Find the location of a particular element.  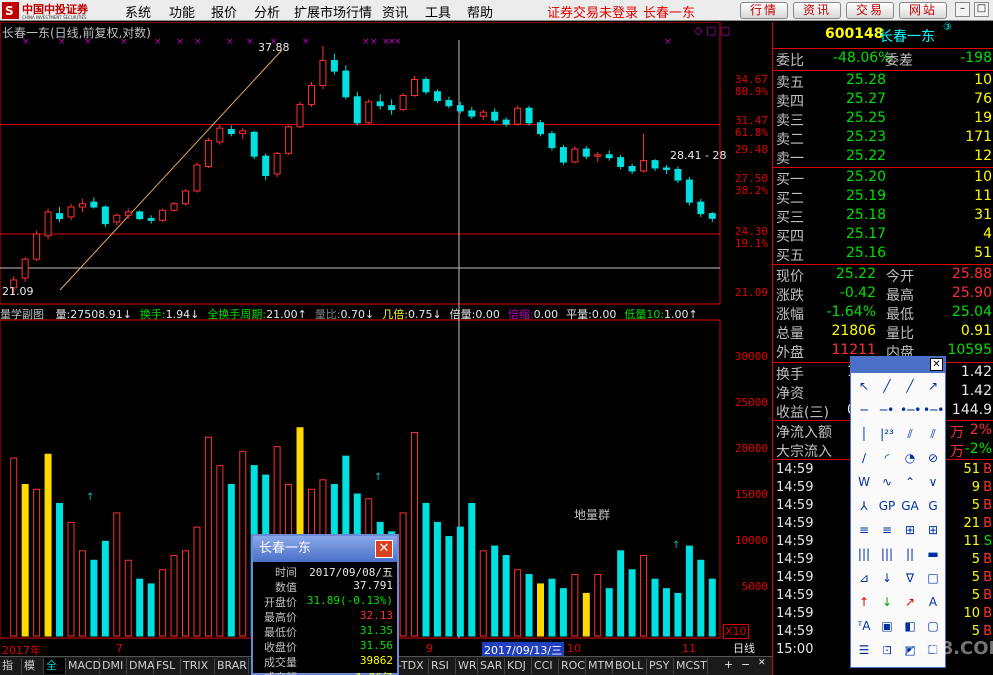

draw-tool-icon: A is located at coordinates (933, 602).